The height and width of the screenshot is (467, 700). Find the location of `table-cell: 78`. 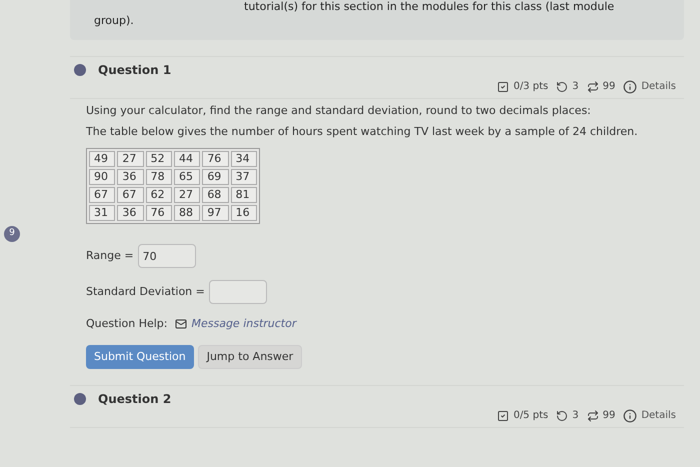

table-cell: 78 is located at coordinates (159, 177).